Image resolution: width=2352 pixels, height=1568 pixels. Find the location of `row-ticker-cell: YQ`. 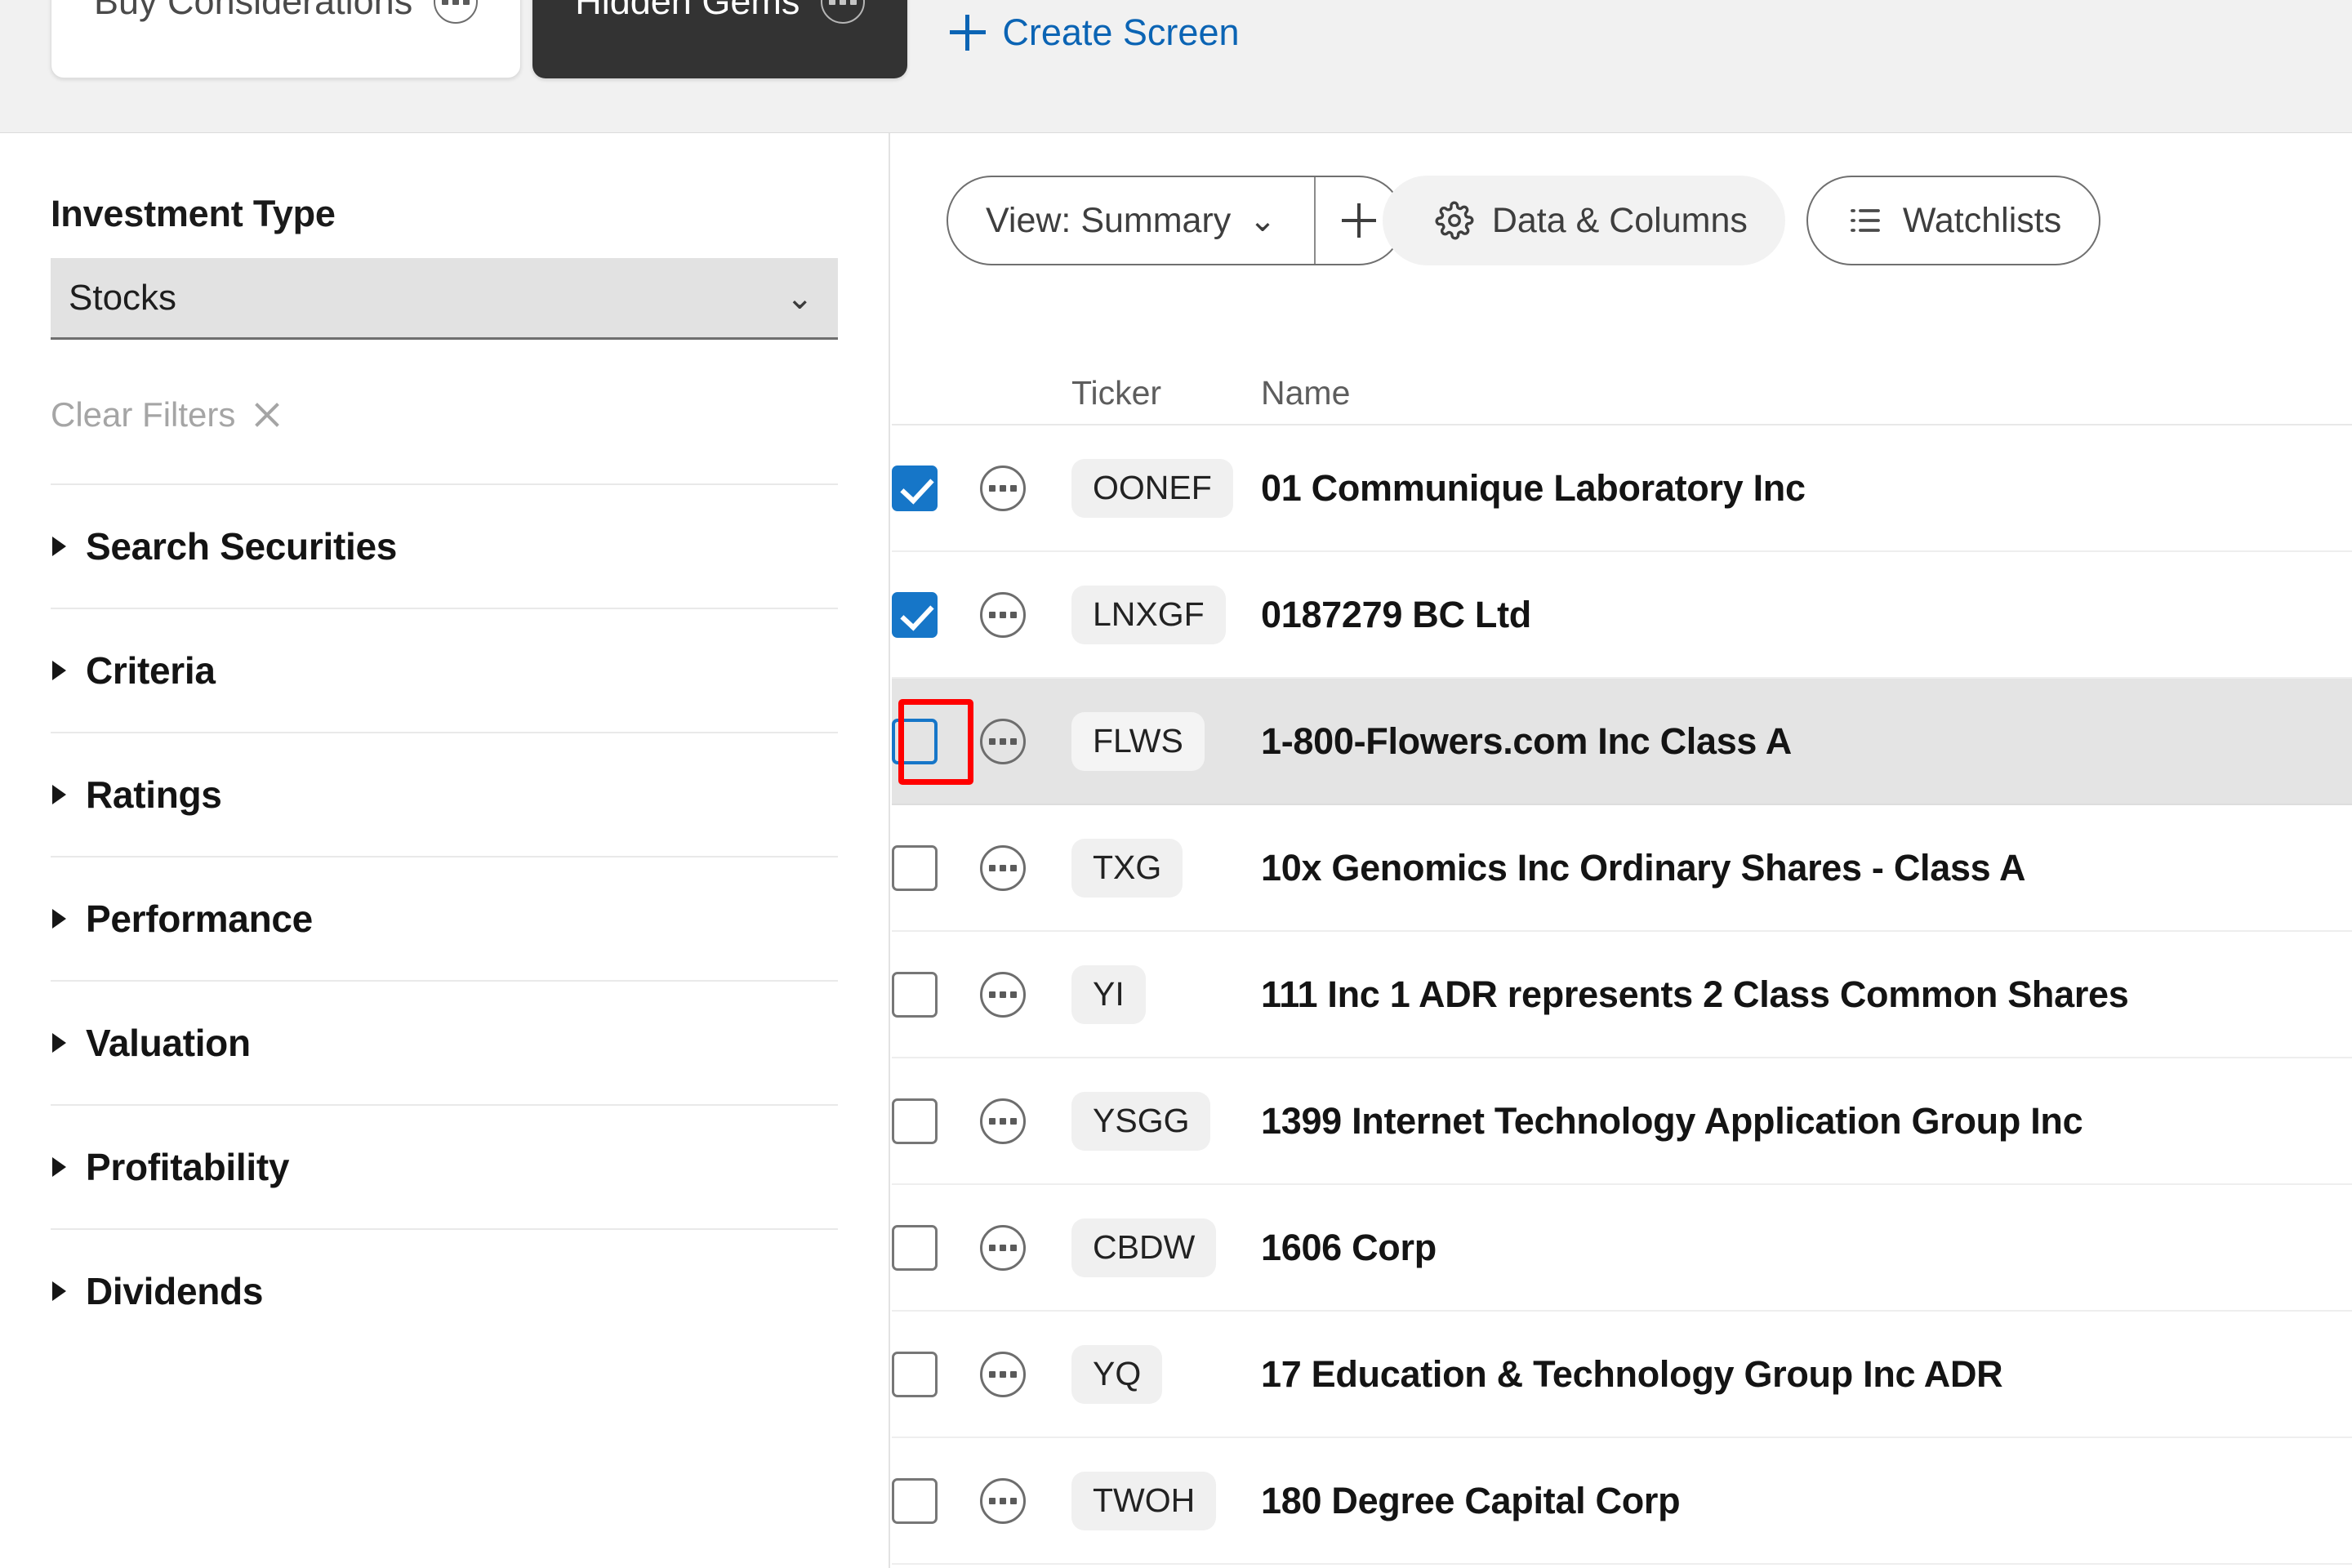

row-ticker-cell: YQ is located at coordinates (1166, 1374).